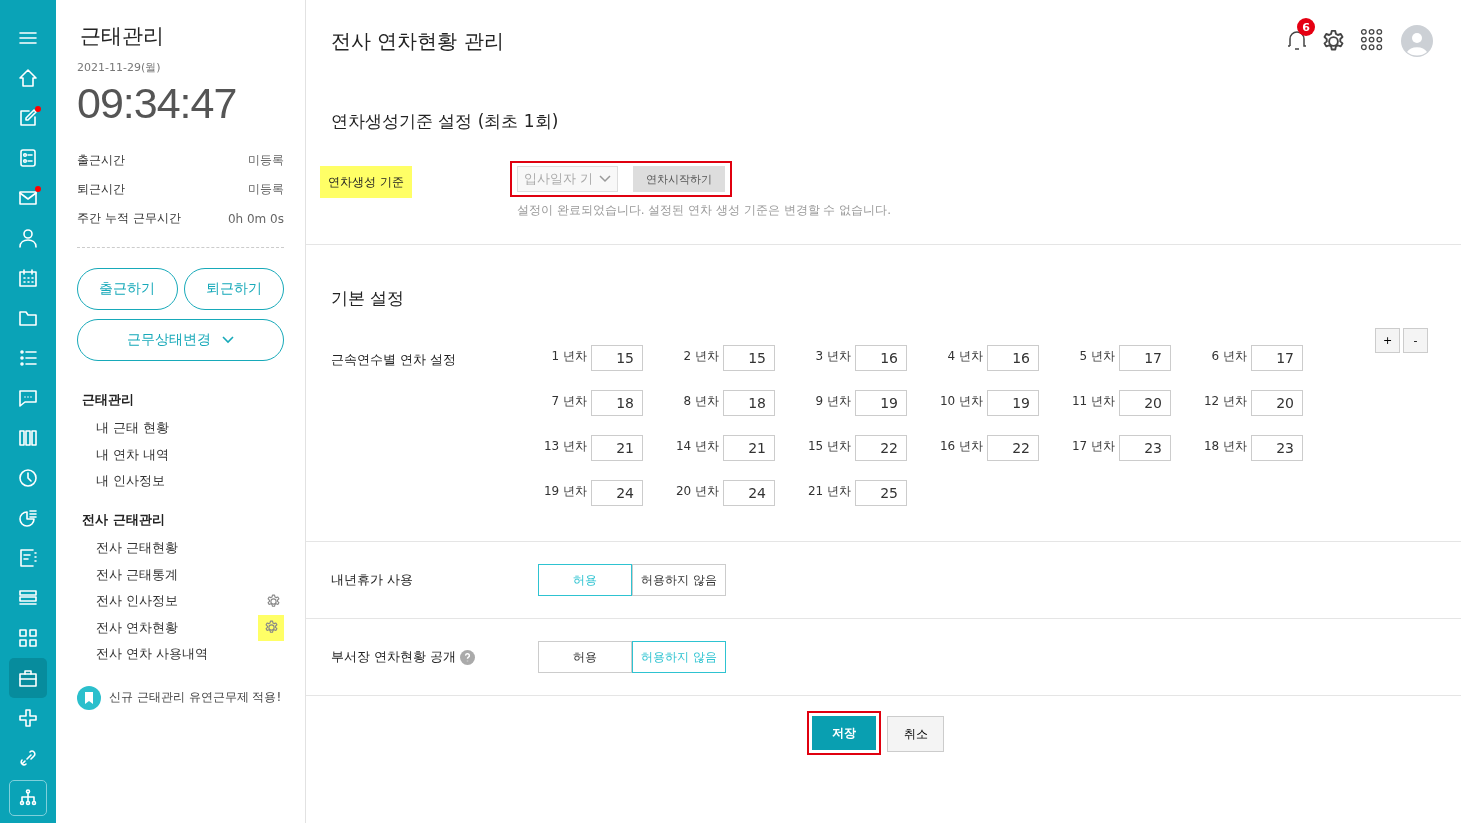 This screenshot has height=823, width=1461. What do you see at coordinates (678, 179) in the screenshot?
I see `start-leave-button: 연차시작하기` at bounding box center [678, 179].